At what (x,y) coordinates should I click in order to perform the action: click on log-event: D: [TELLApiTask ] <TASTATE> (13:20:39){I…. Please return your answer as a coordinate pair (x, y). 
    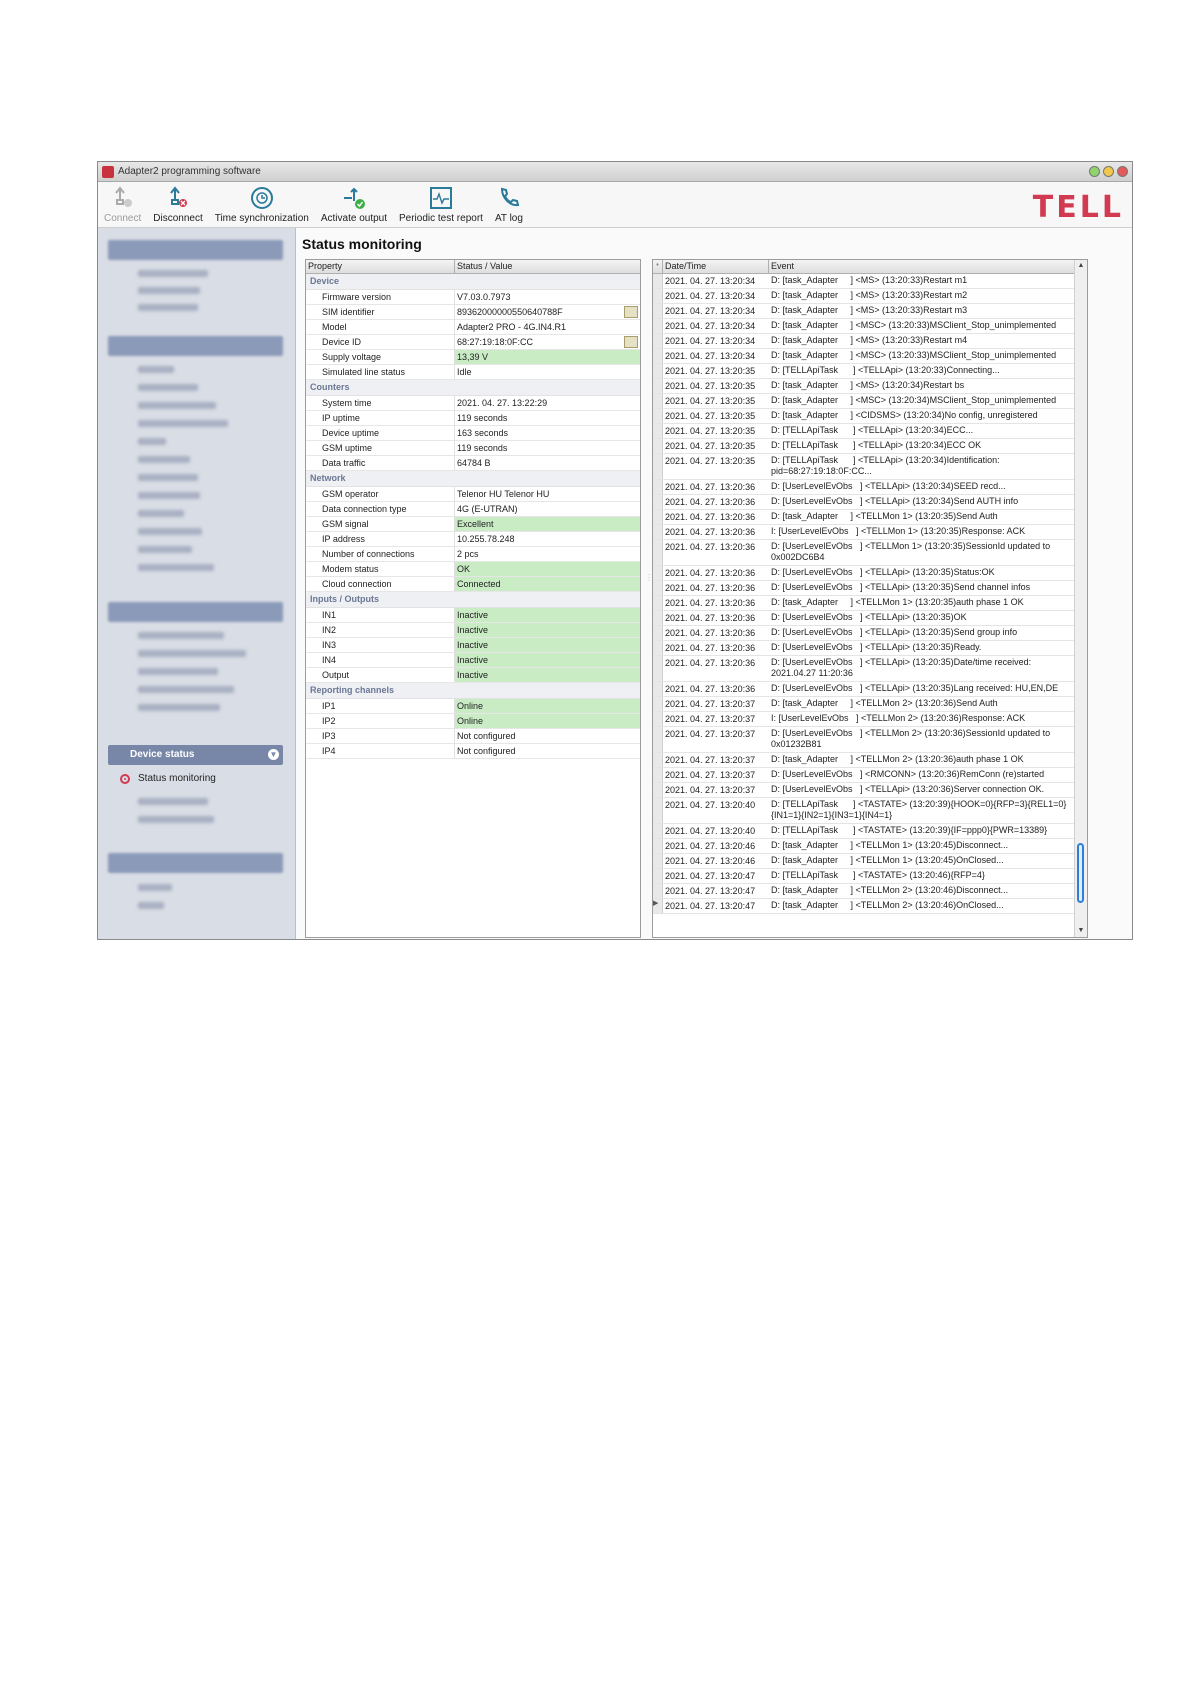
    Looking at the image, I should click on (909, 830).